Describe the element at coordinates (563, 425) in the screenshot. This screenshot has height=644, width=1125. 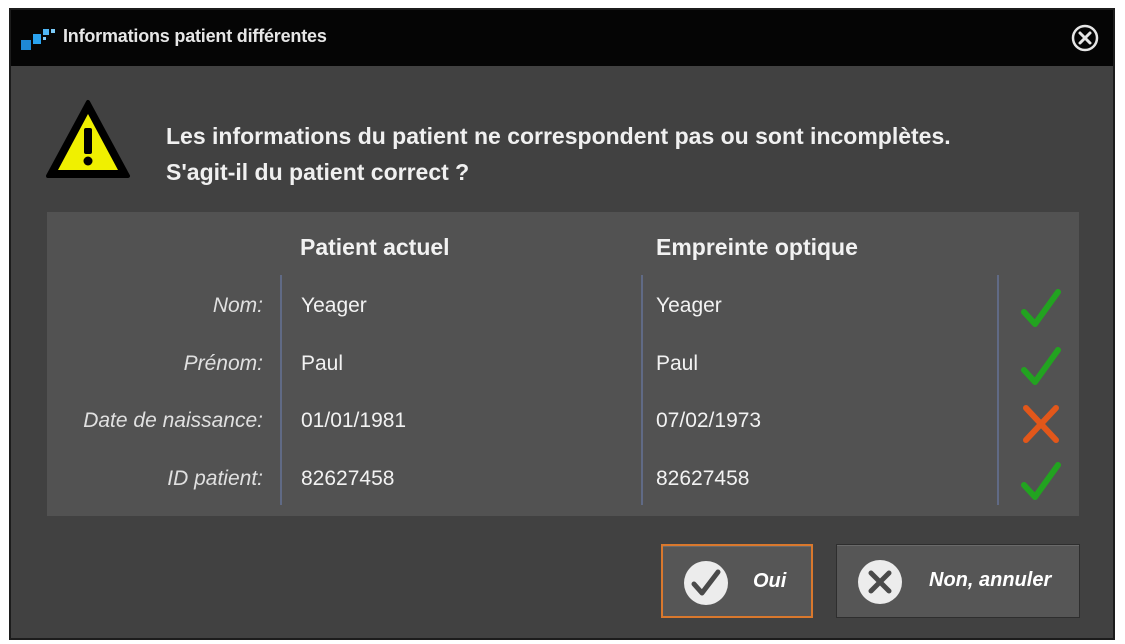
I see `table-row: Date de naissance: 01/01/1981 07/02/1973` at that location.